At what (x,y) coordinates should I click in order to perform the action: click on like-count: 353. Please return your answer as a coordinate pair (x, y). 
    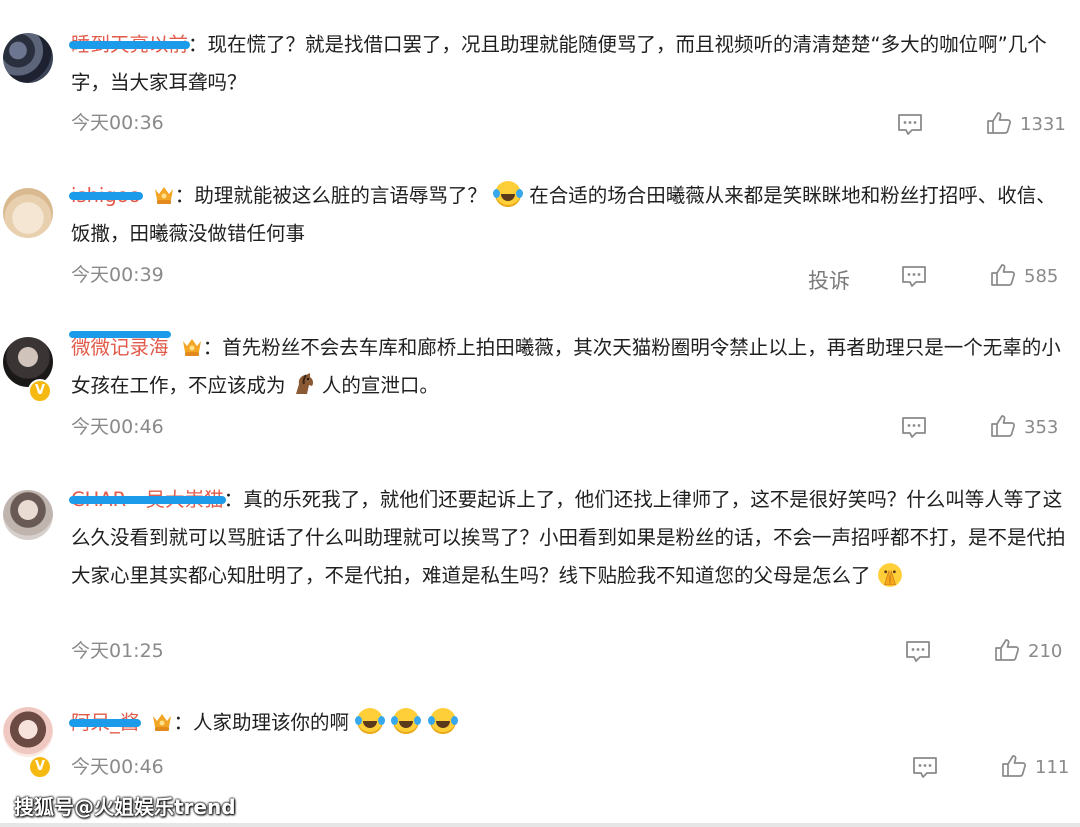
    Looking at the image, I should click on (1041, 427).